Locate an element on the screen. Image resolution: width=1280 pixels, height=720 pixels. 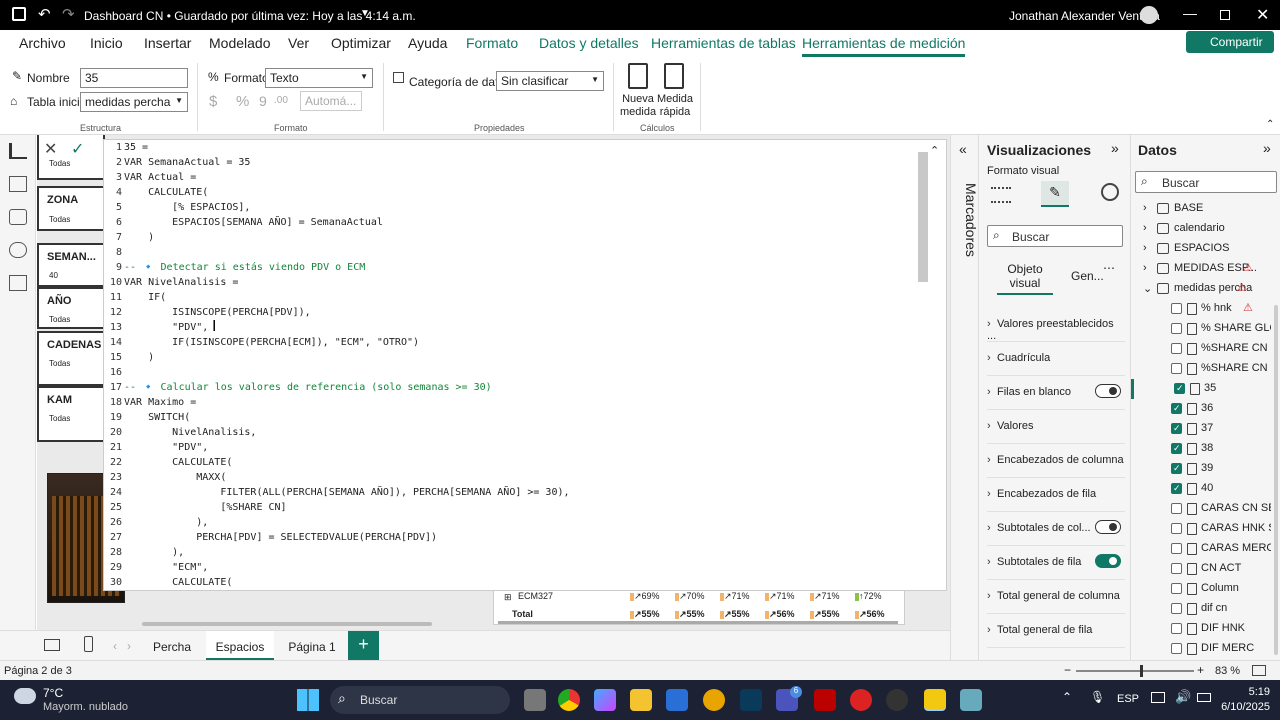
netflix-icon is located at coordinates (825, 700).